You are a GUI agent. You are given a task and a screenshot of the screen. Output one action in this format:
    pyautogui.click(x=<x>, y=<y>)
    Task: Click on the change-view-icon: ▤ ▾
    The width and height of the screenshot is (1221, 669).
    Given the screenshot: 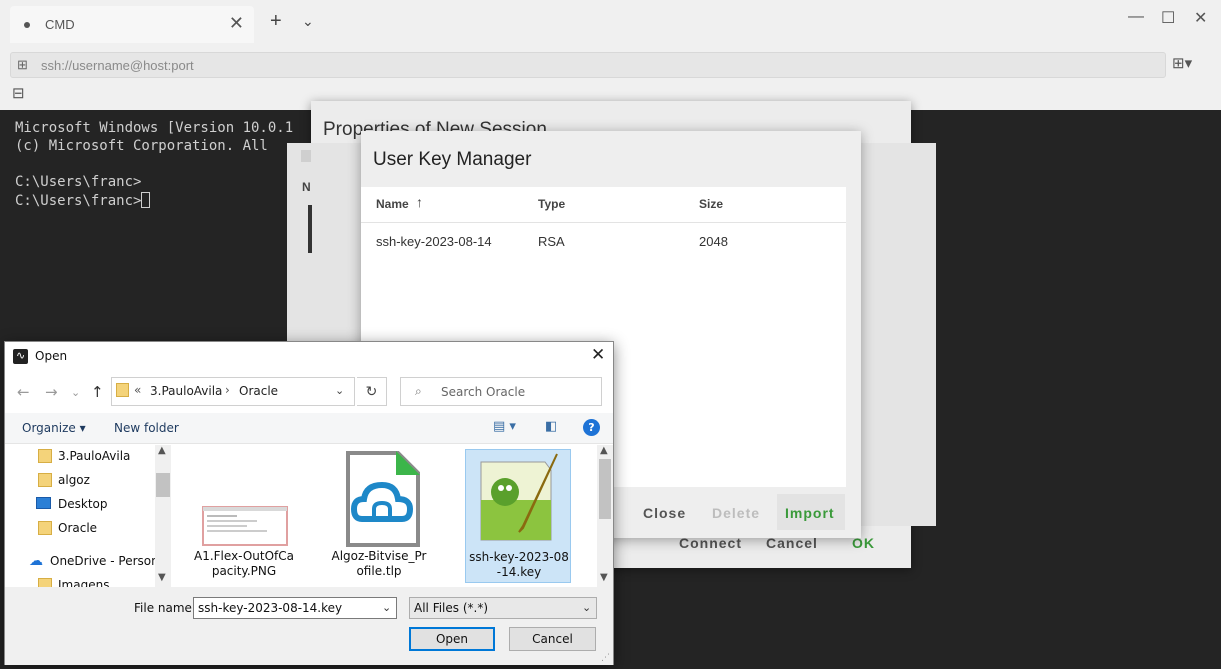 What is the action you would take?
    pyautogui.click(x=504, y=426)
    